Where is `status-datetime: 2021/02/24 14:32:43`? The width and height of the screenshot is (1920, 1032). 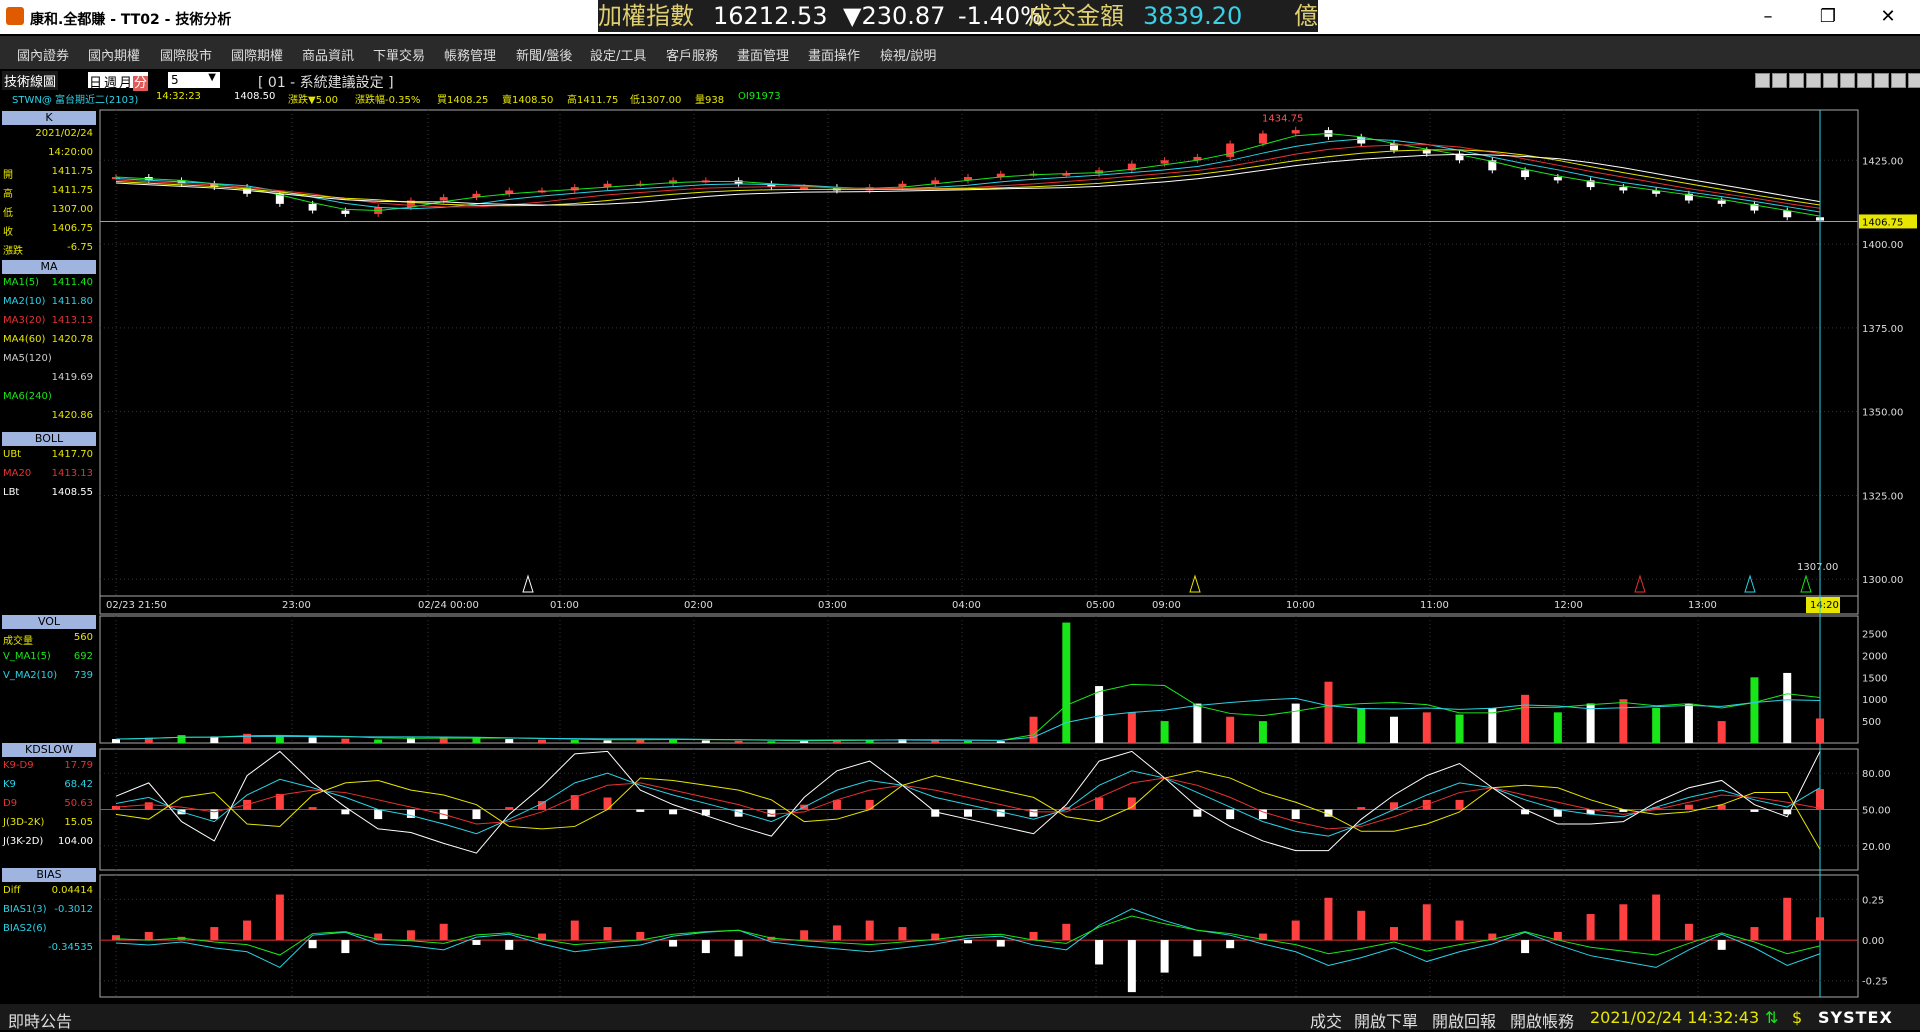 status-datetime: 2021/02/24 14:32:43 is located at coordinates (1675, 1017).